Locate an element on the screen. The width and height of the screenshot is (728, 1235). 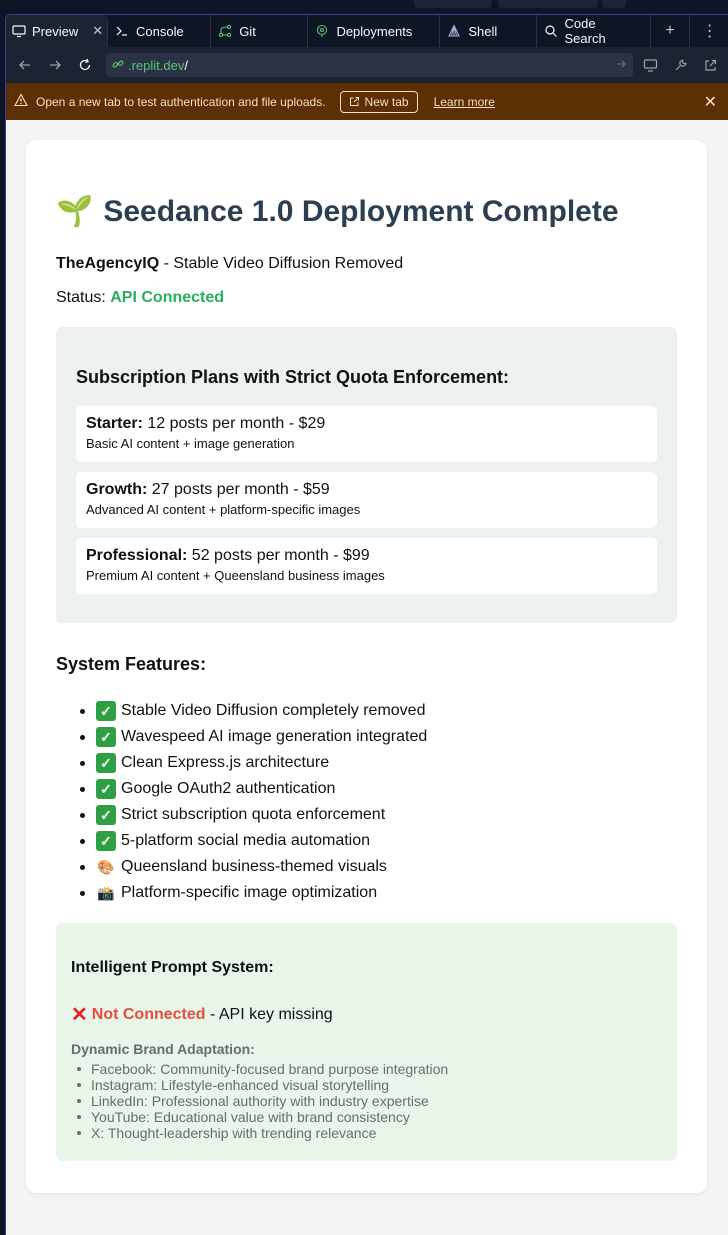
url-field: .replit.dev/ is located at coordinates (369, 65).